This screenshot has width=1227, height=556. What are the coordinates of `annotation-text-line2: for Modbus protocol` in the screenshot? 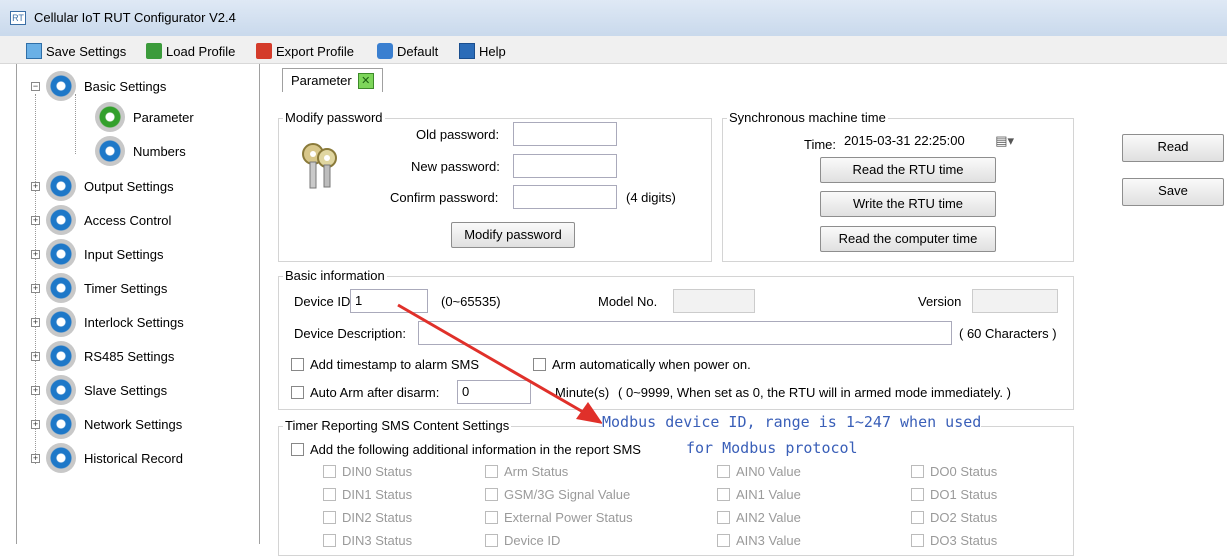 It's located at (772, 448).